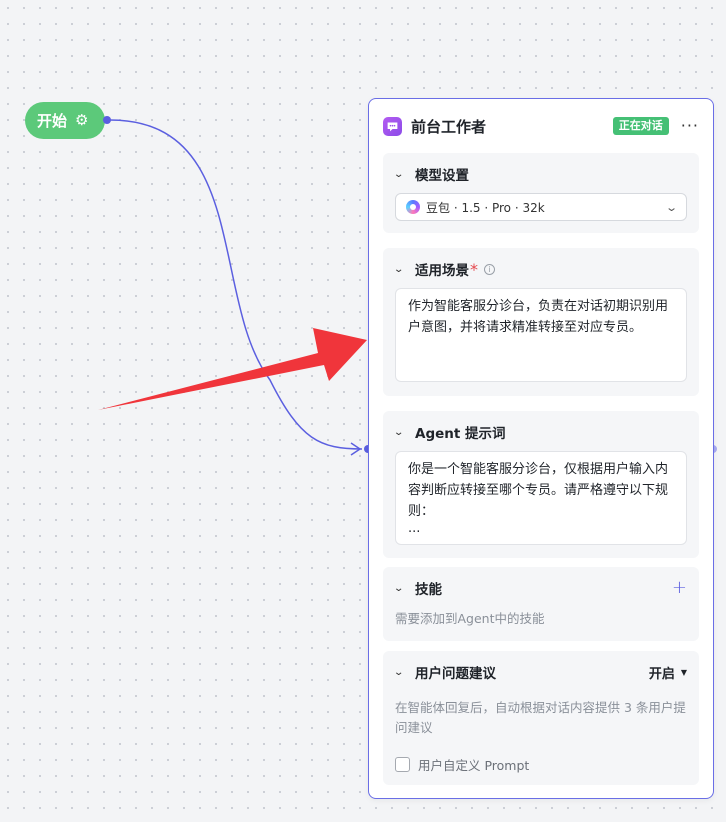 The image size is (726, 822). Describe the element at coordinates (541, 604) in the screenshot. I see `skills-section: ⌄ 技能 + 需要添加到Agent中的技能` at that location.